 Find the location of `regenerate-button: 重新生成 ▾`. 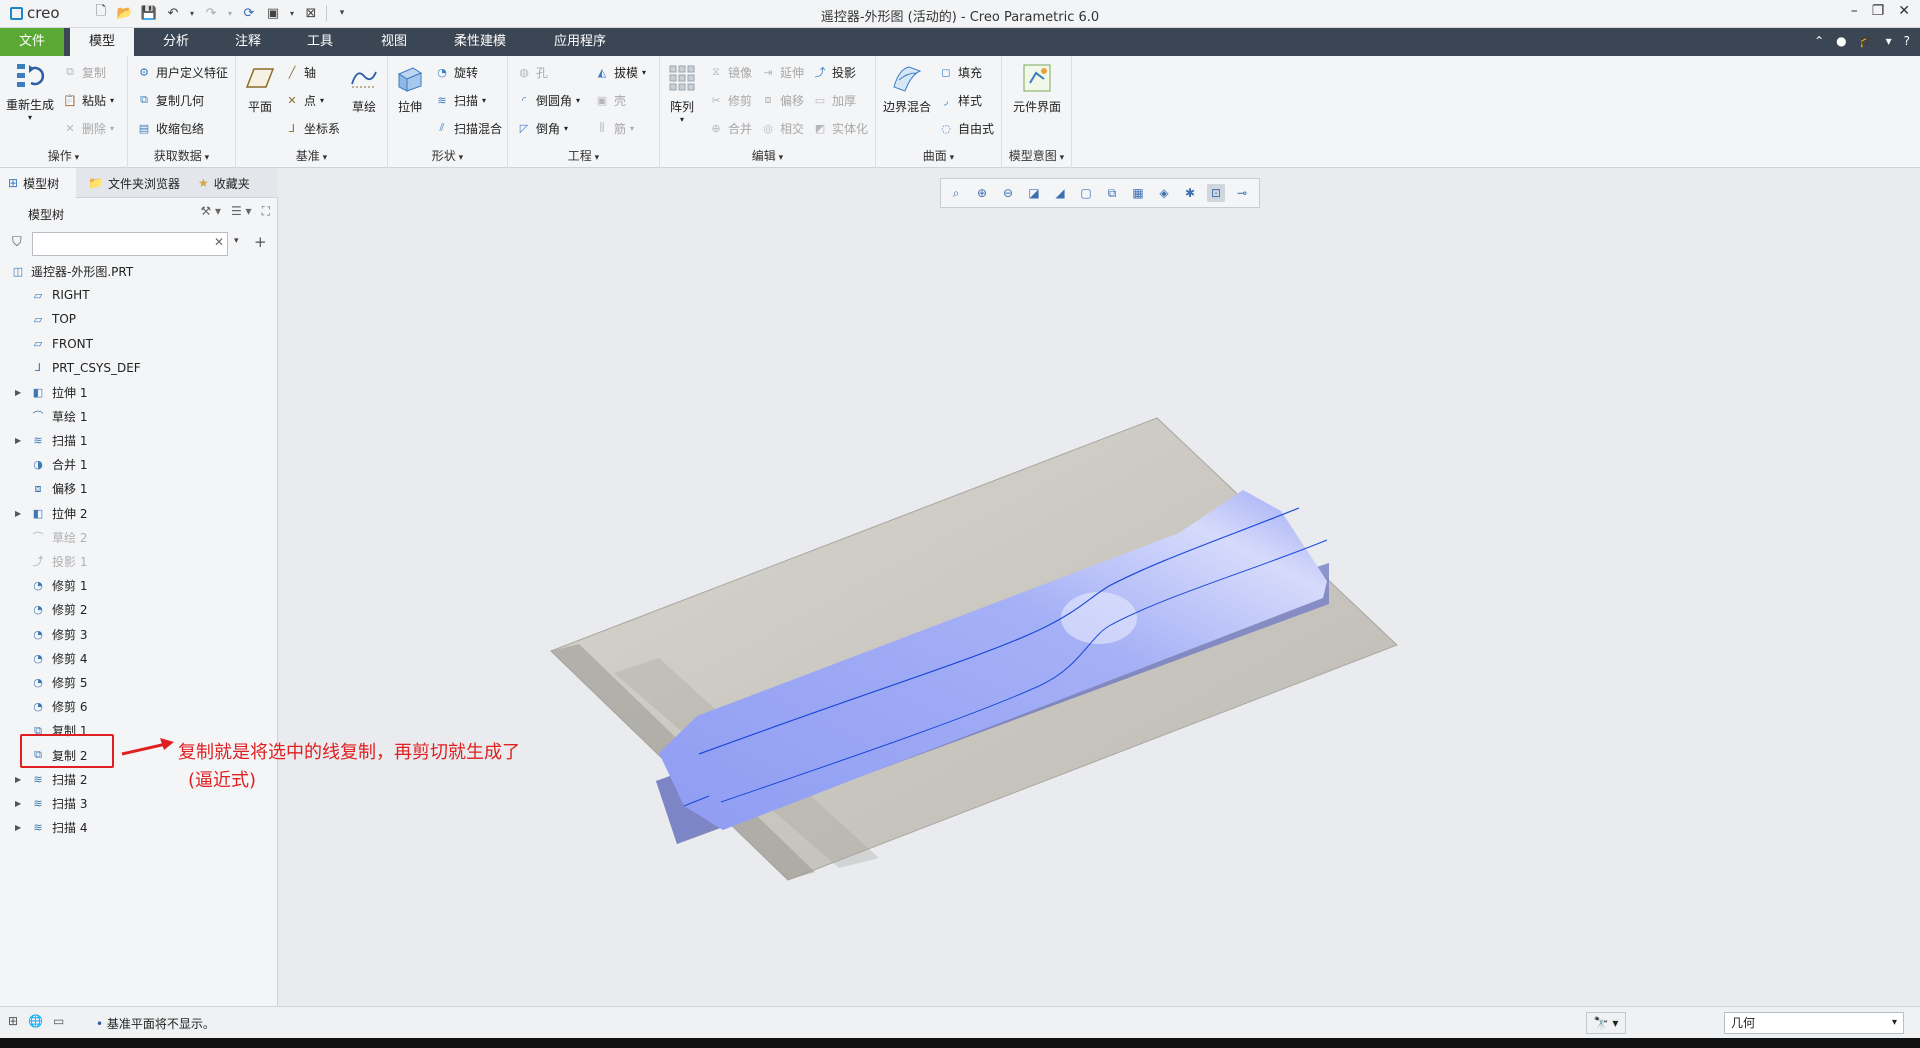

regenerate-button: 重新生成 ▾ is located at coordinates (30, 91).